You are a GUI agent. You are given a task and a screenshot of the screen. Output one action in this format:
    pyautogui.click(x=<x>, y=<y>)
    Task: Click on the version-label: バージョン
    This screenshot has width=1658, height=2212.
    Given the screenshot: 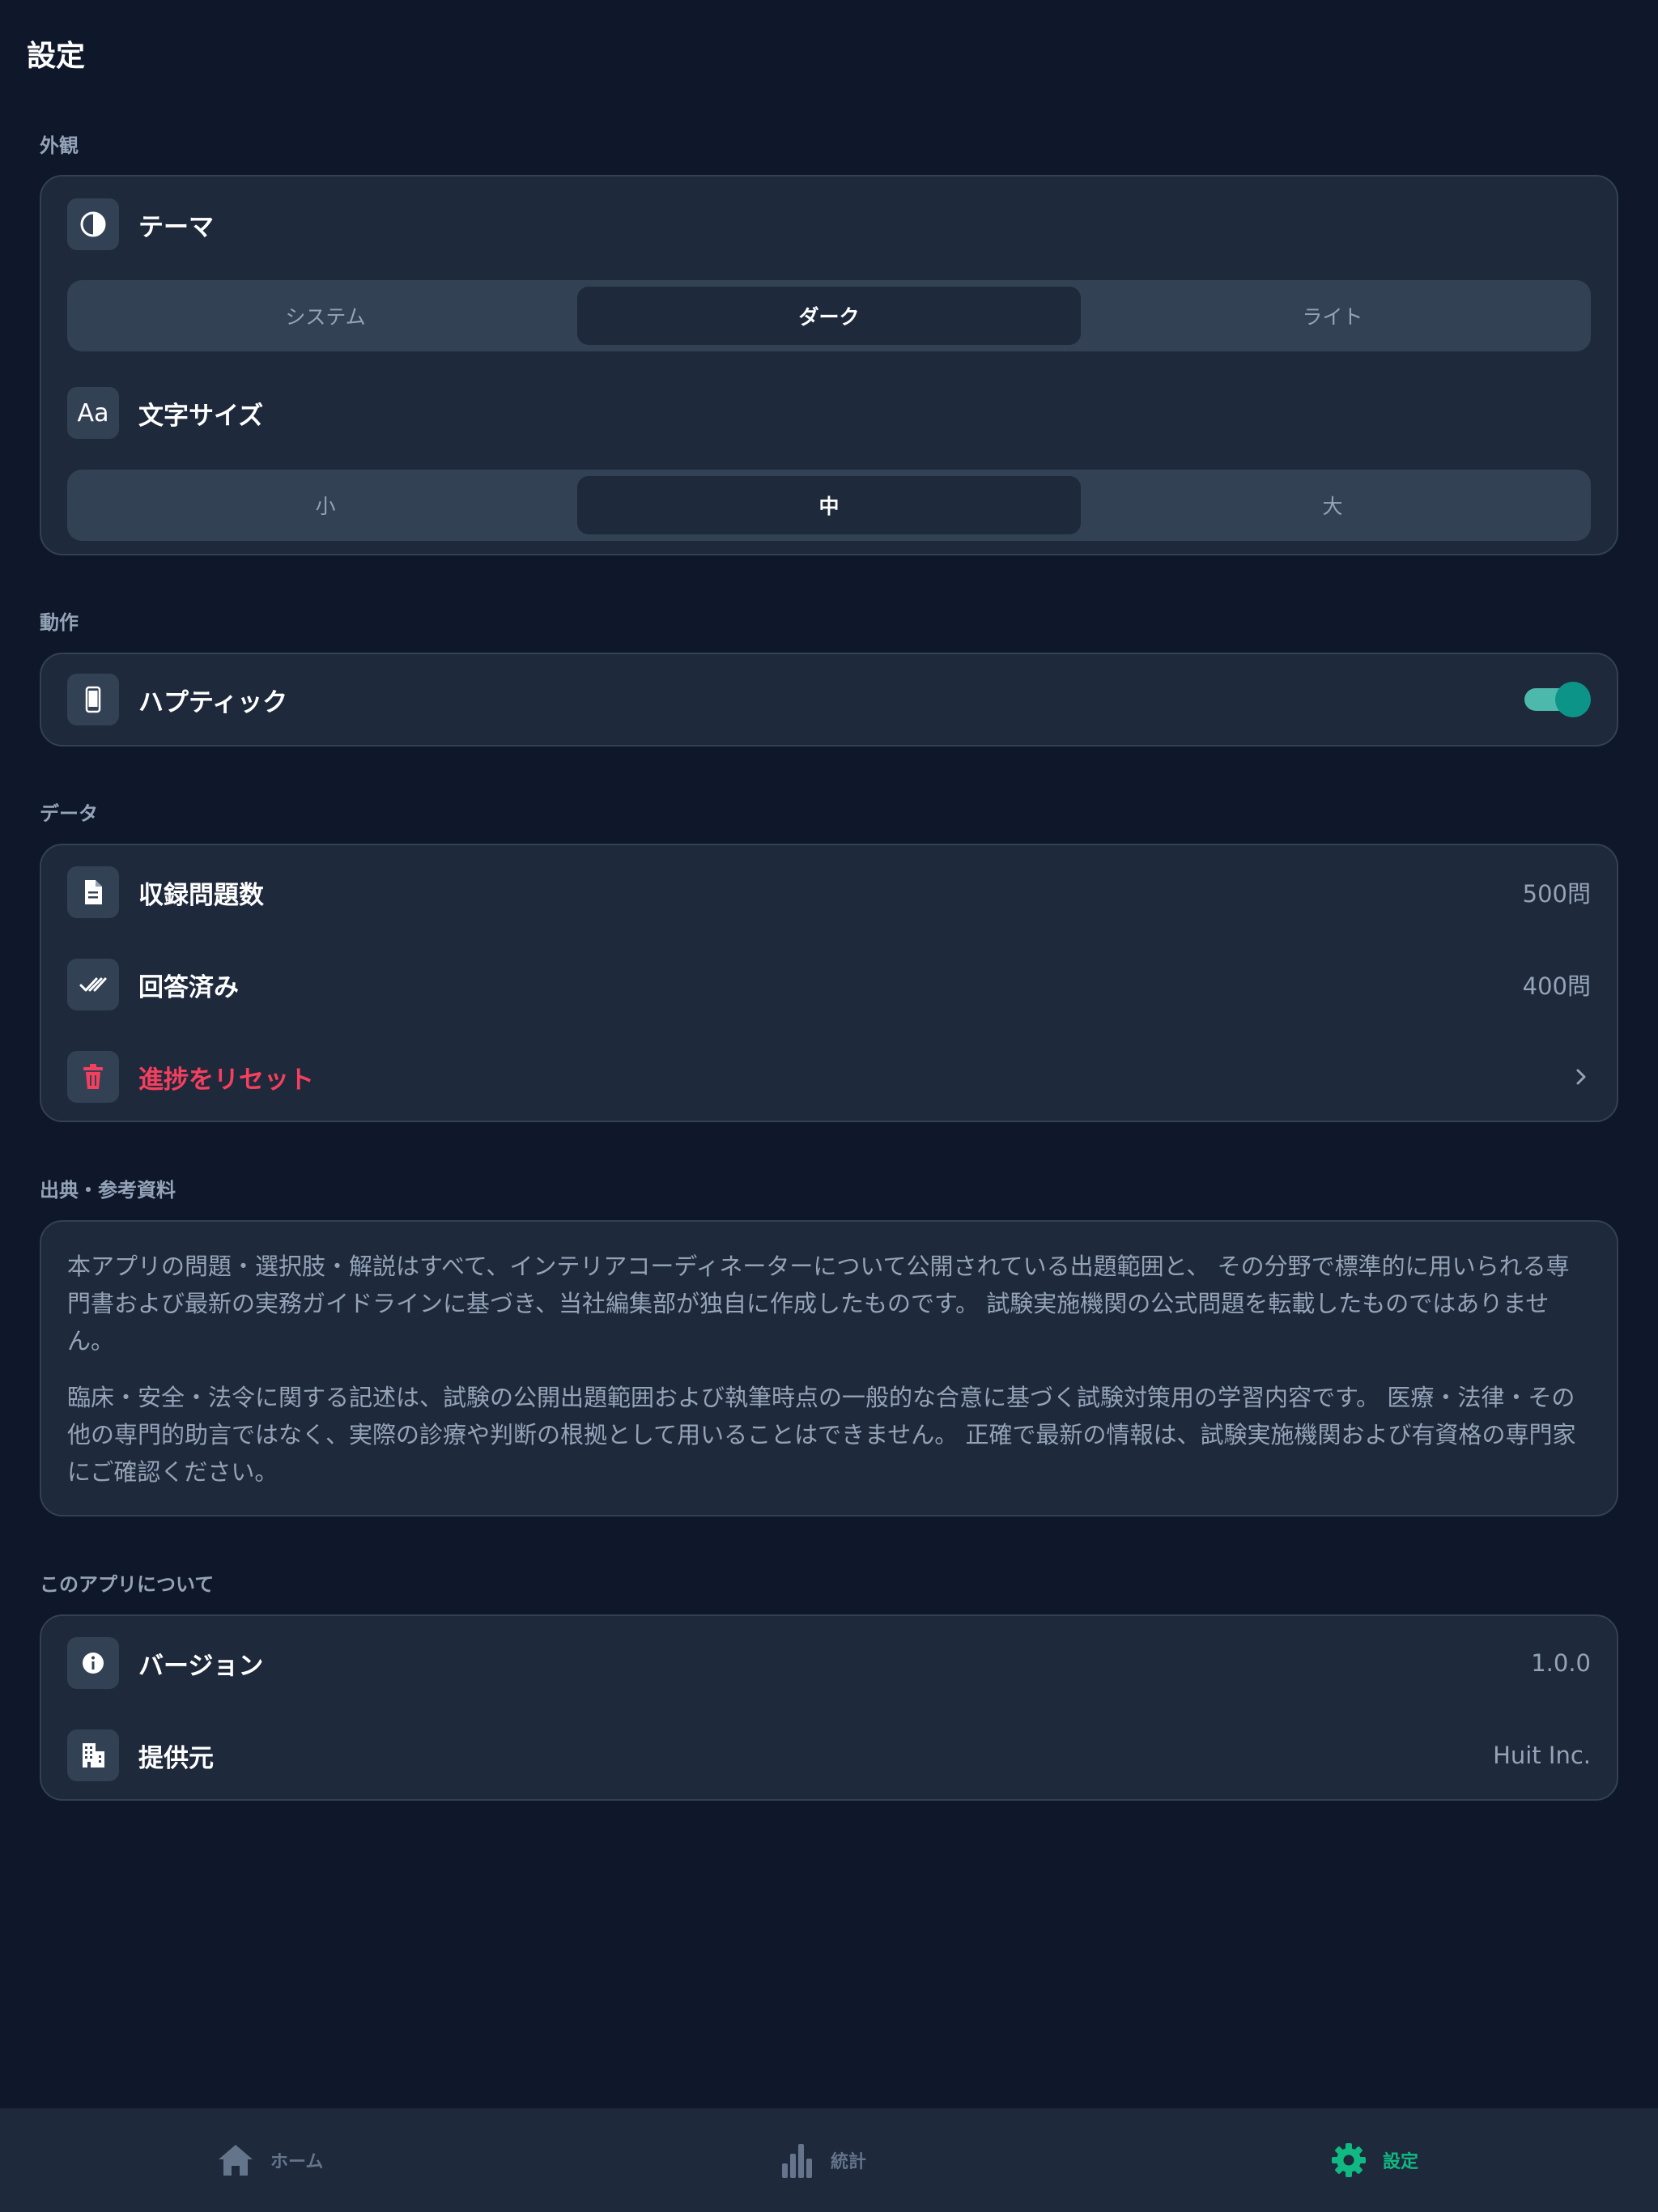 What is the action you would take?
    pyautogui.click(x=201, y=1666)
    